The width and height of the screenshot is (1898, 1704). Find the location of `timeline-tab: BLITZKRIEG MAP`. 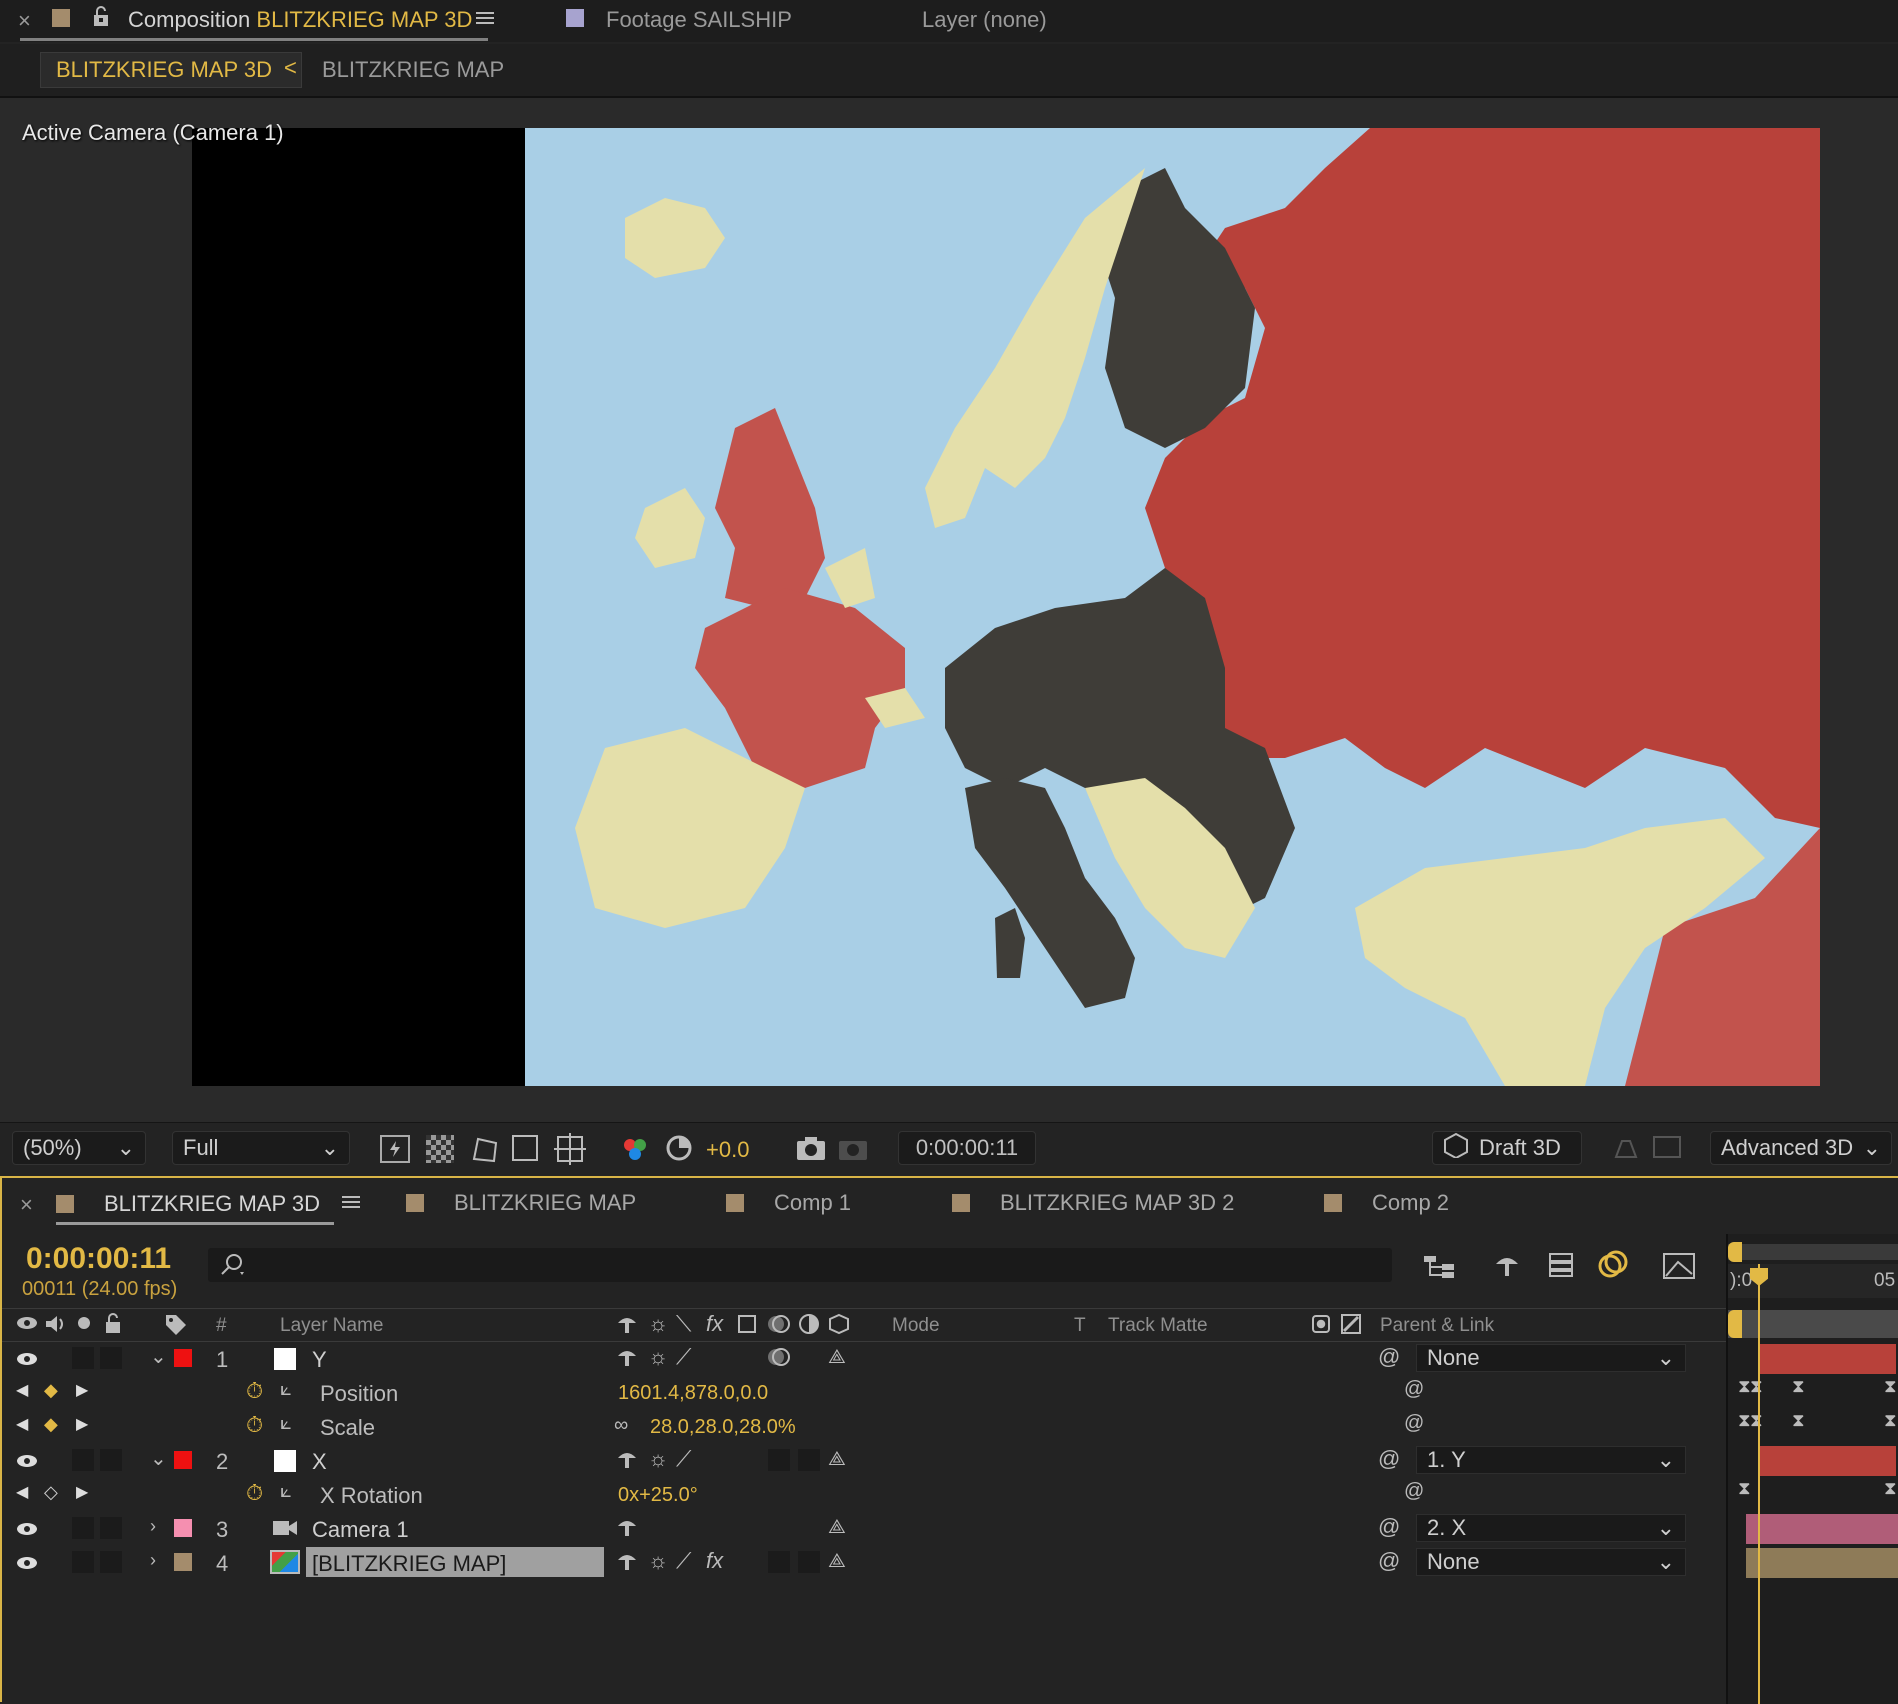

timeline-tab: BLITZKRIEG MAP is located at coordinates (521, 1203).